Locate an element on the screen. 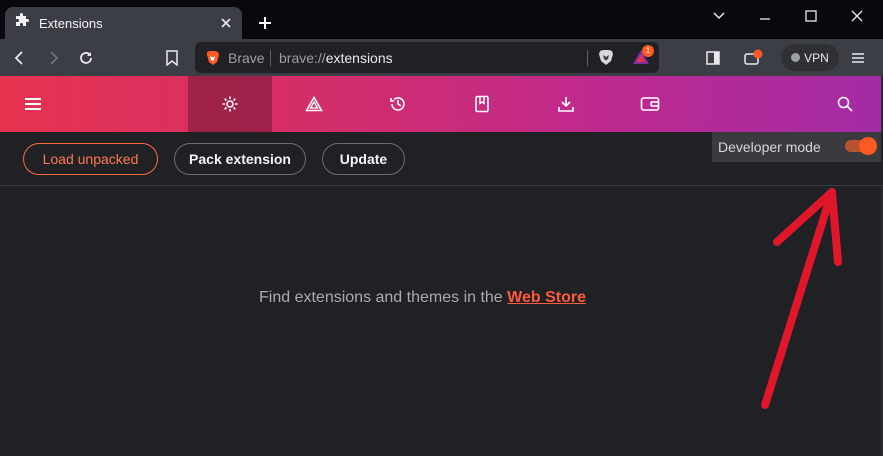 This screenshot has width=883, height=456. minimize-icon is located at coordinates (765, 16).